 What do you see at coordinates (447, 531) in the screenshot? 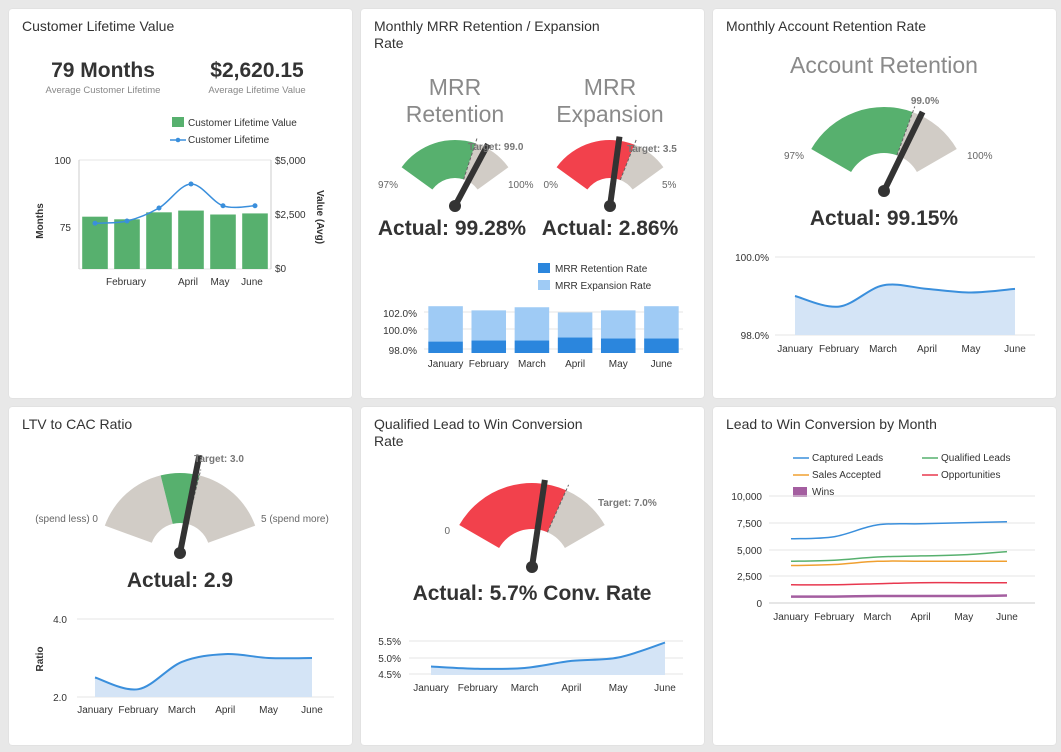
I see `gauge-min: 0` at bounding box center [447, 531].